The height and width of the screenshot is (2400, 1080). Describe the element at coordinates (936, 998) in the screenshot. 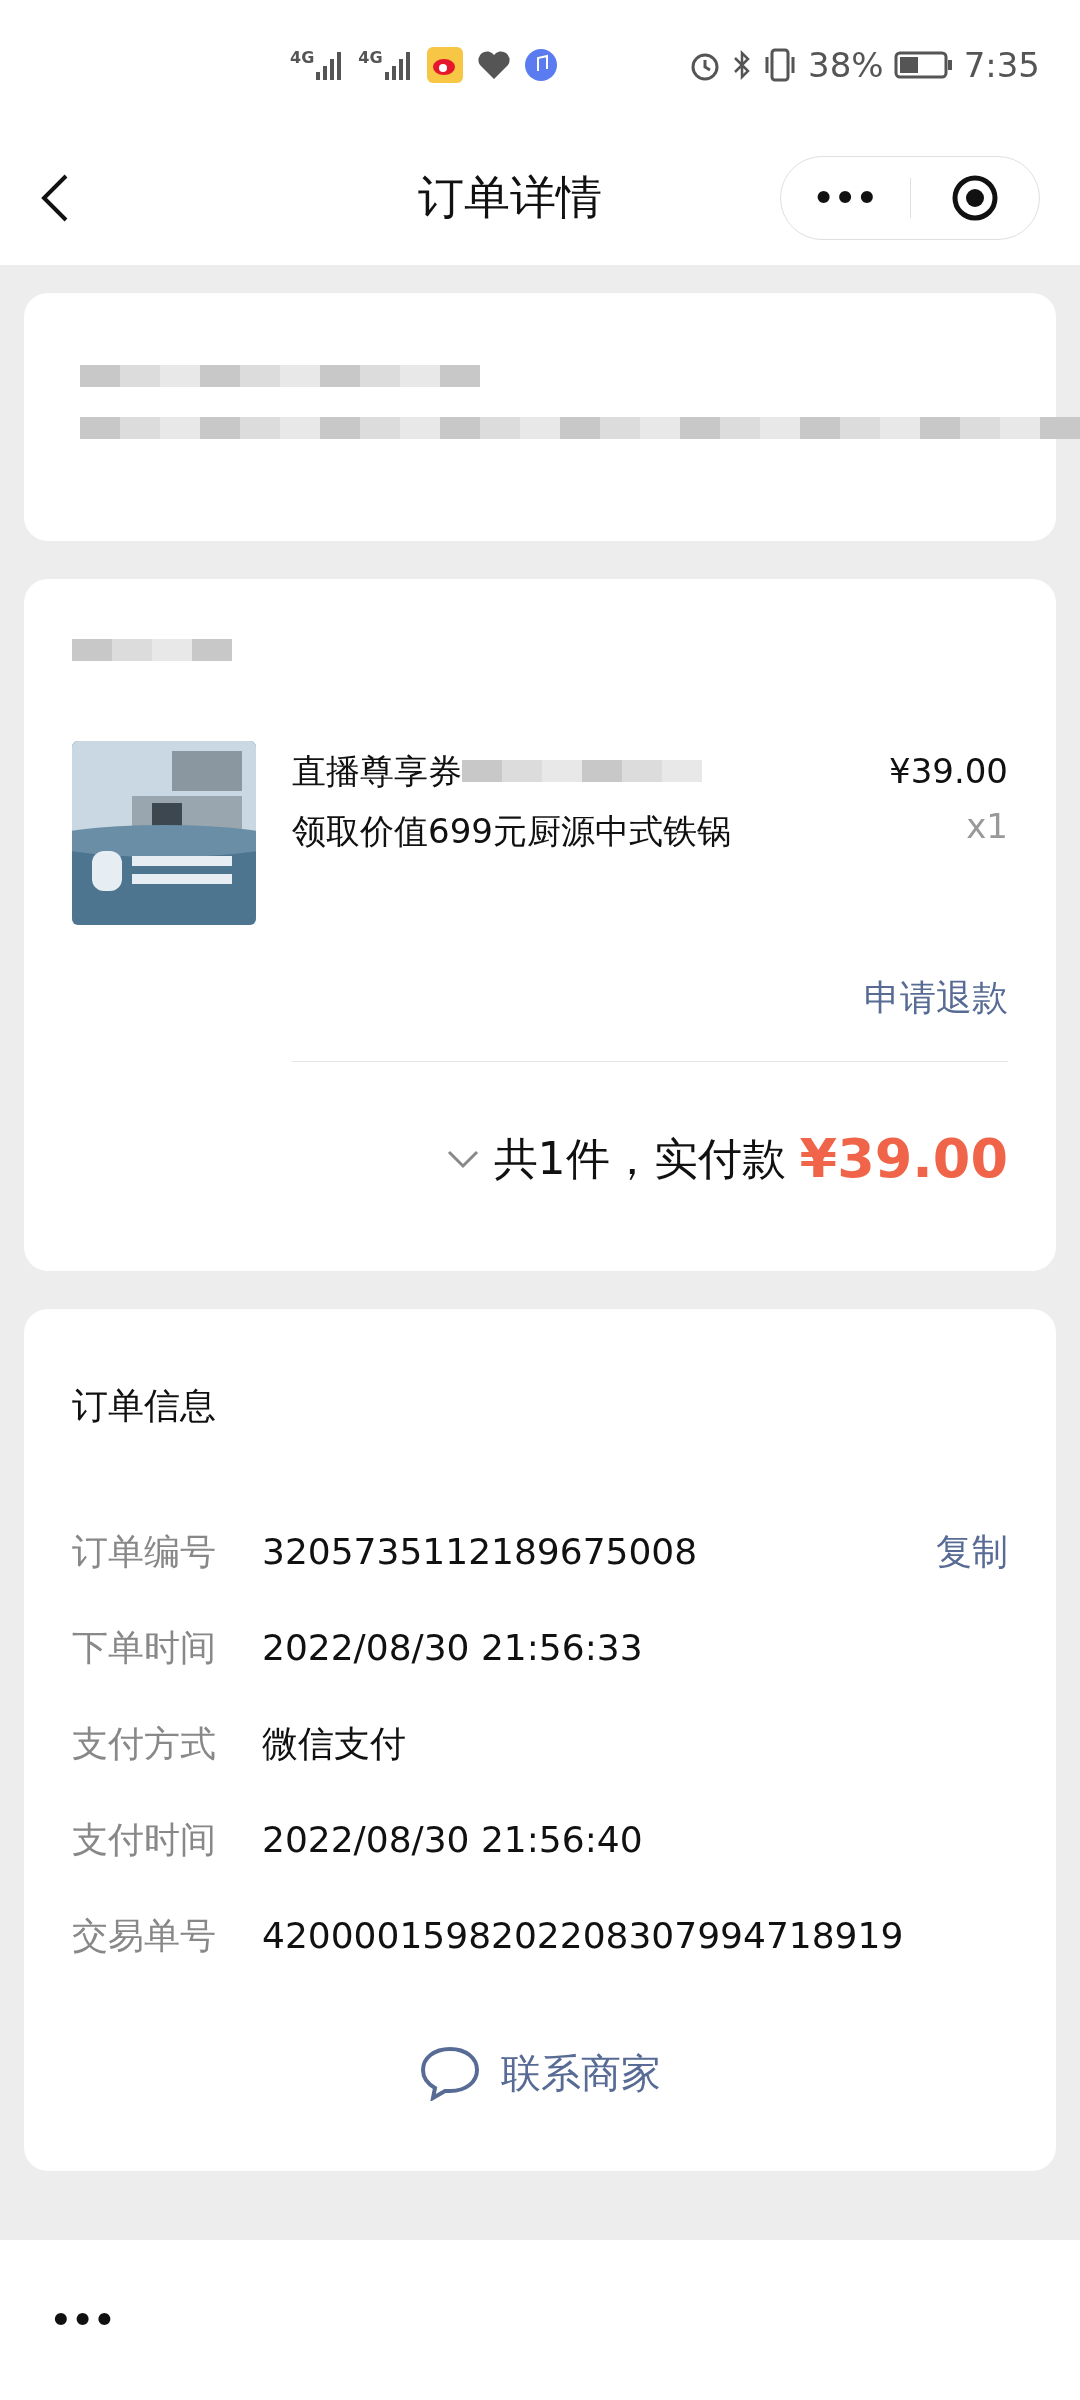

I see `refund-link: 申请退款` at that location.